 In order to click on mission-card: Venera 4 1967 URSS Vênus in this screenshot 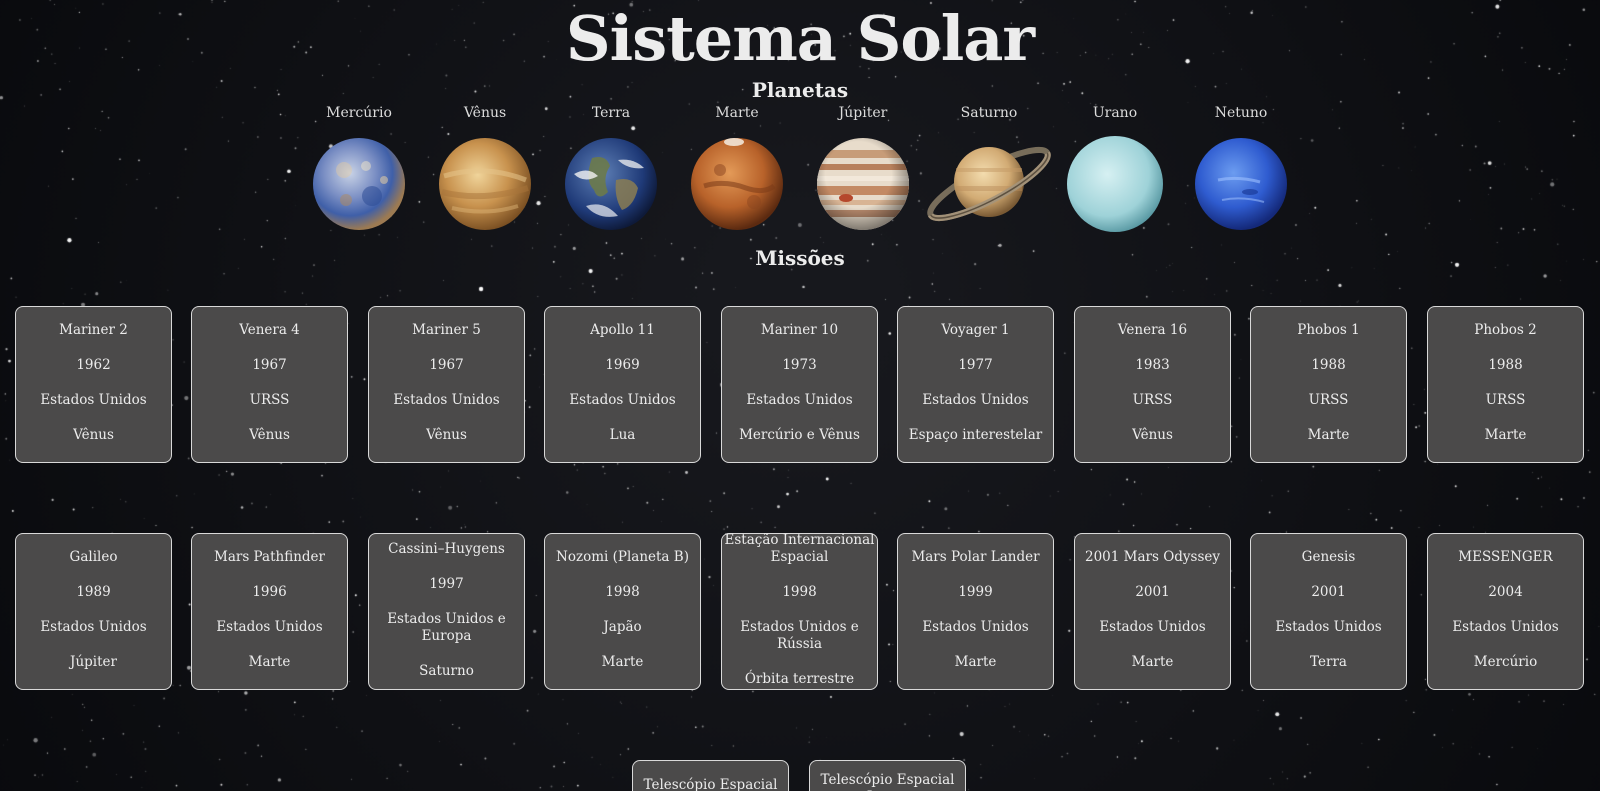, I will do `click(269, 384)`.